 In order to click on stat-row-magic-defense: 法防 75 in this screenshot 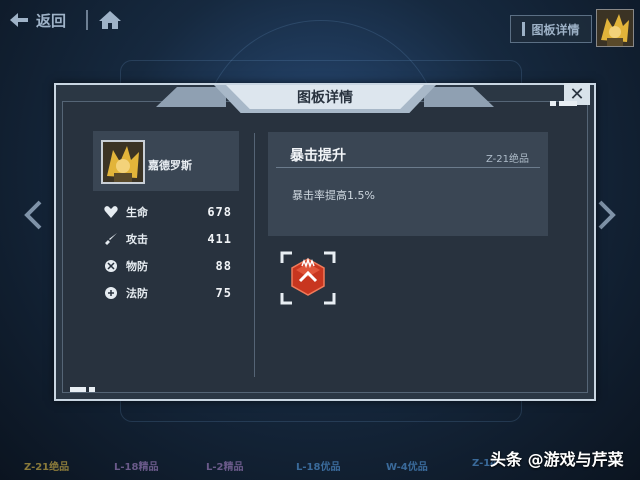, I will do `click(168, 293)`.